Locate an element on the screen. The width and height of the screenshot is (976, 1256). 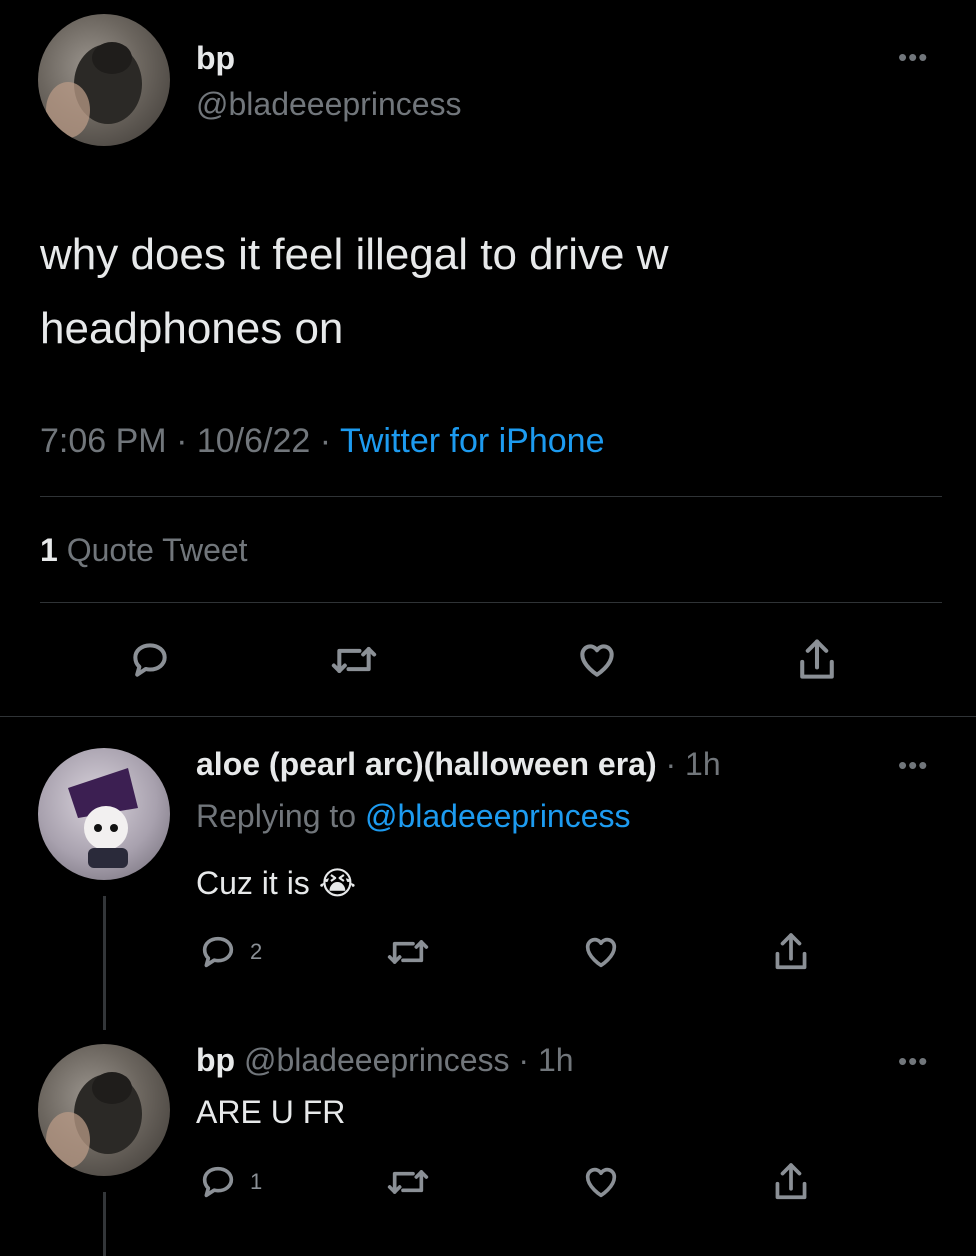
replying-to: Replying to @bladeeeprincess is located at coordinates (413, 816).